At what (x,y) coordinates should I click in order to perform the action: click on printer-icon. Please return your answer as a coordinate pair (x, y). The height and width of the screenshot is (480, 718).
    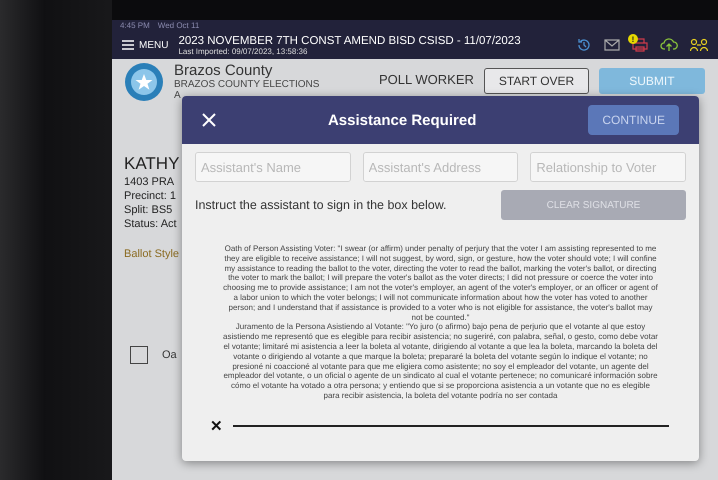
    Looking at the image, I should click on (640, 45).